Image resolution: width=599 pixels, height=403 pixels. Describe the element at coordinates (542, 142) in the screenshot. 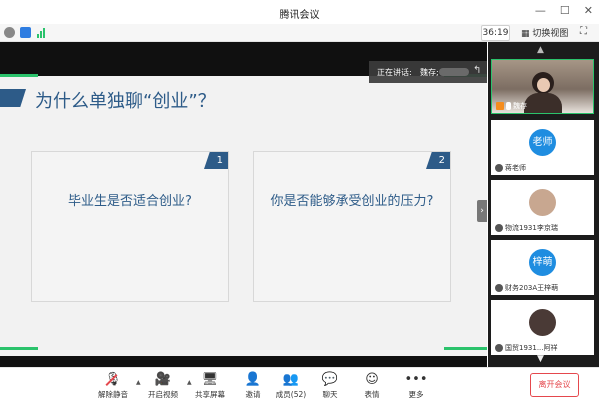

I see `avatar: 老师` at that location.